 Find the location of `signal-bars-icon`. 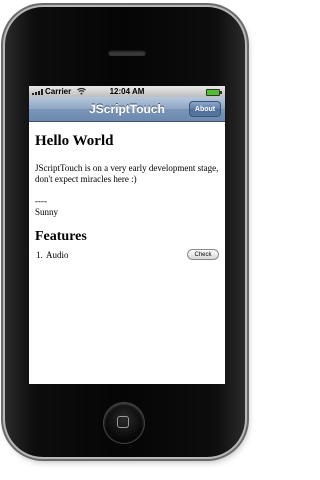

signal-bars-icon is located at coordinates (38, 92).